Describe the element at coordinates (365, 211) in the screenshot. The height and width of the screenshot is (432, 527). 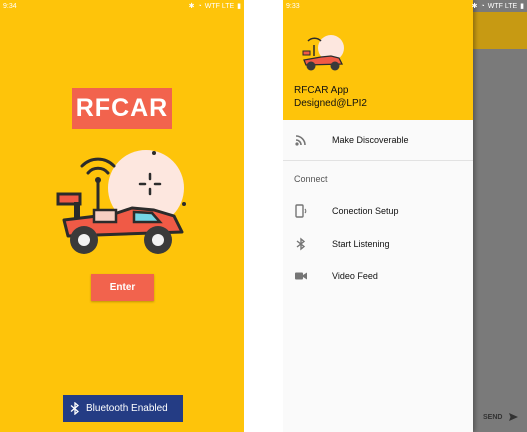
I see `menu-item-label: Conection Setup` at that location.